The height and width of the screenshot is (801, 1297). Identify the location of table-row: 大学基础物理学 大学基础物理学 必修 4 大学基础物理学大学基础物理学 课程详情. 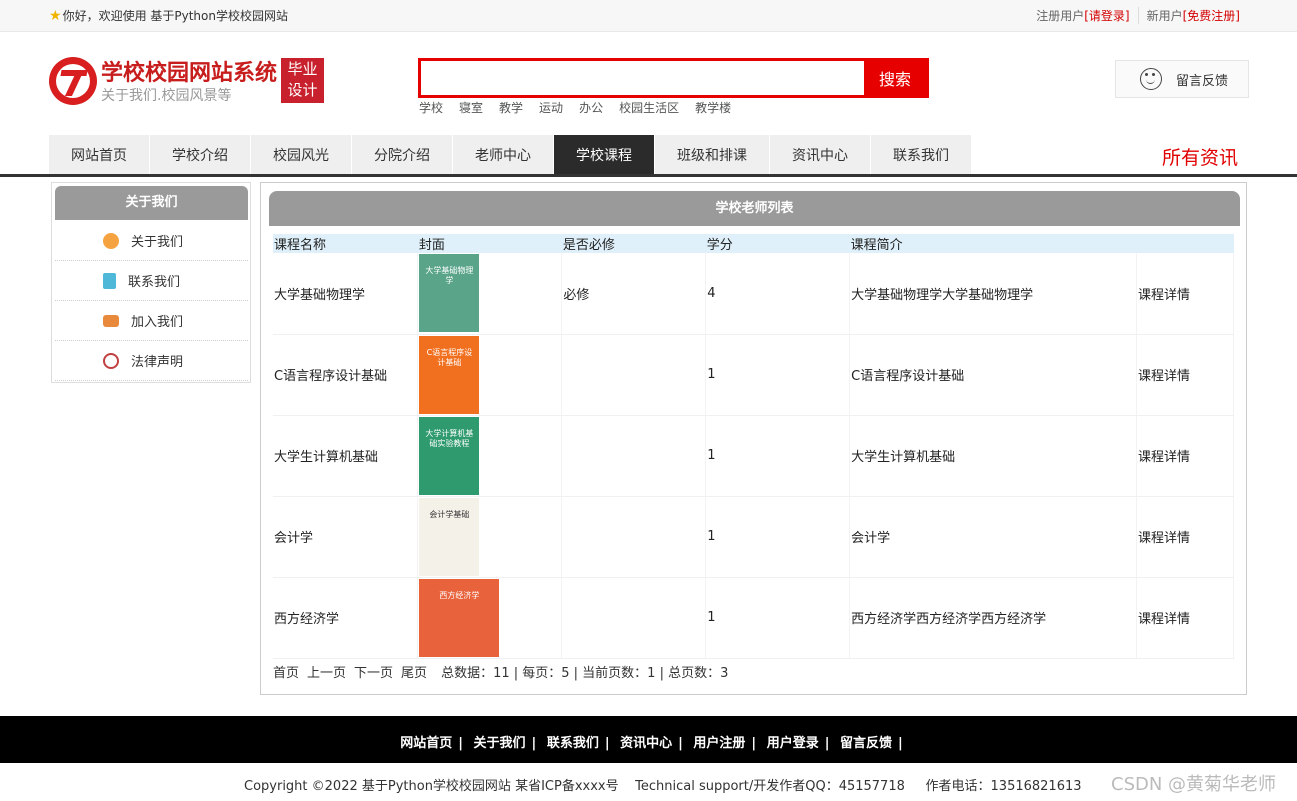
(753, 294).